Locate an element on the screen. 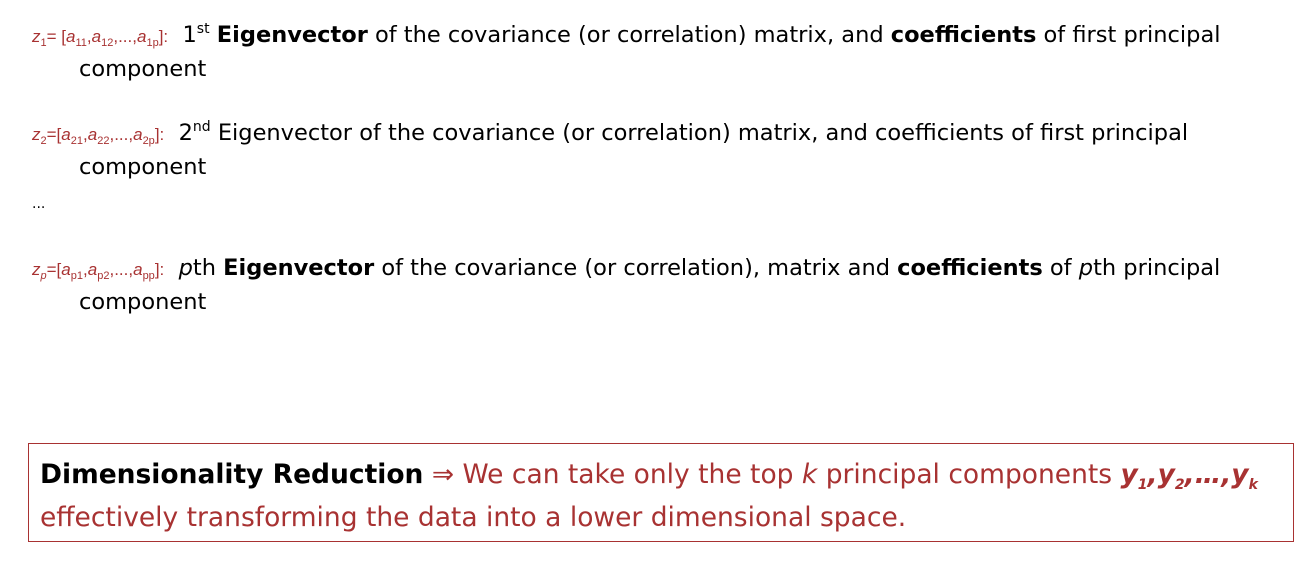 The width and height of the screenshot is (1311, 572). ordinal: 1st is located at coordinates (196, 34).